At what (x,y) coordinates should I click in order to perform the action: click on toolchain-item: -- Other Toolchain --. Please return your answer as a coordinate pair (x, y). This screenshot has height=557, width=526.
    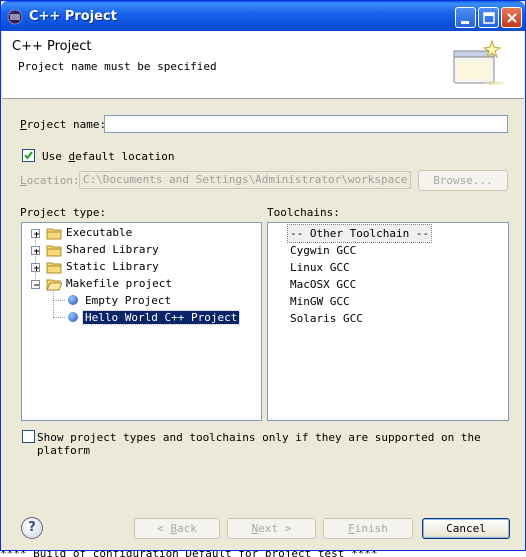
    Looking at the image, I should click on (359, 233).